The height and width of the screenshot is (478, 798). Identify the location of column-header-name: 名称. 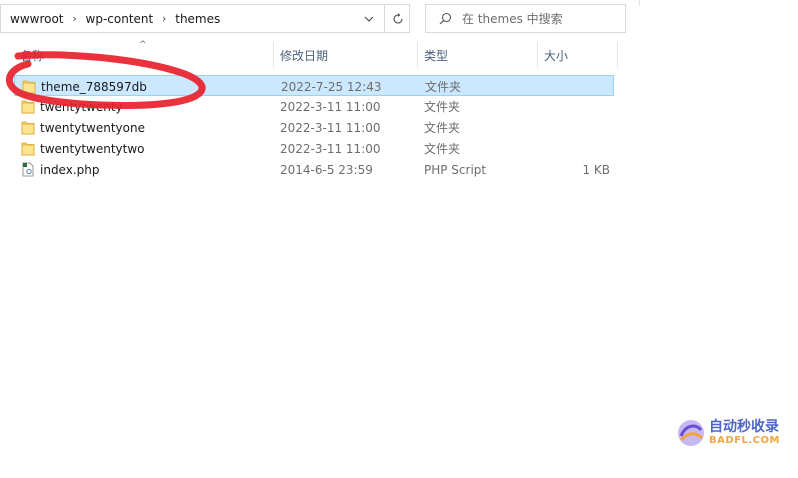
(145, 55).